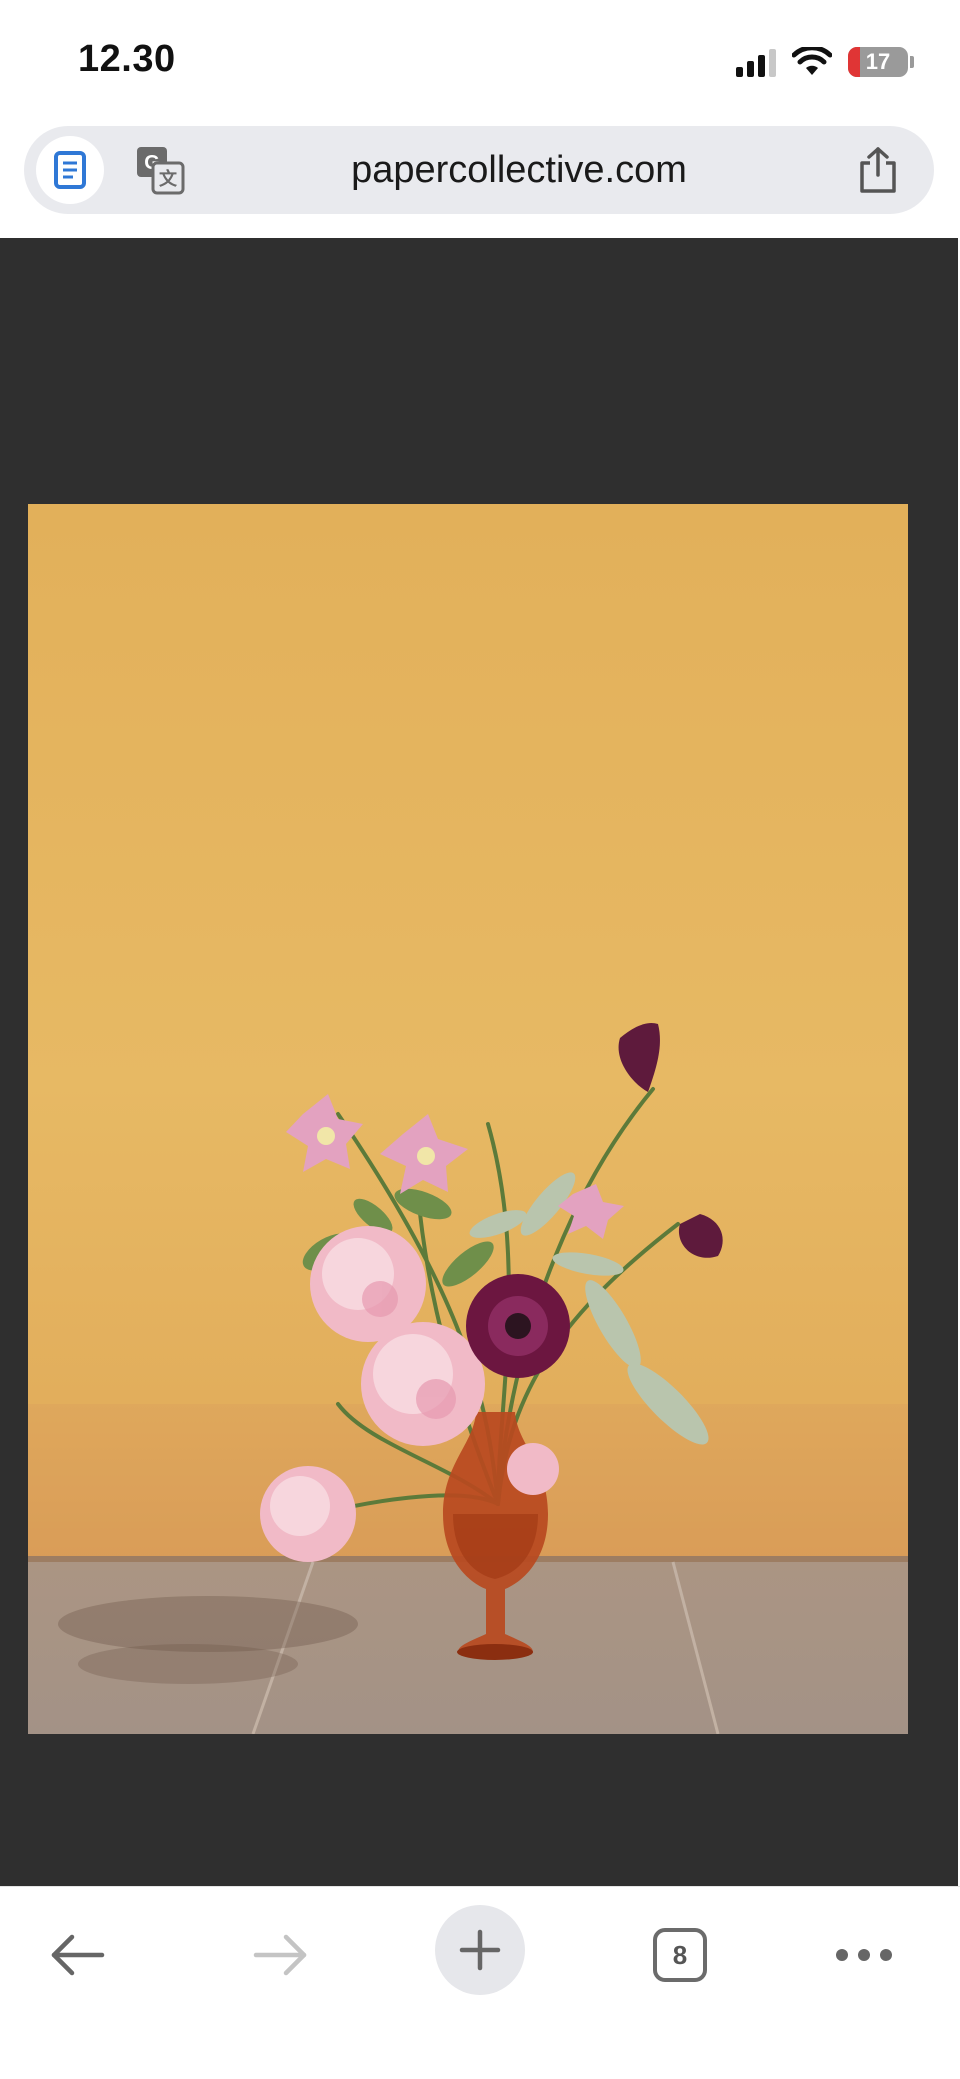  I want to click on status-icons: 17, so click(825, 62).